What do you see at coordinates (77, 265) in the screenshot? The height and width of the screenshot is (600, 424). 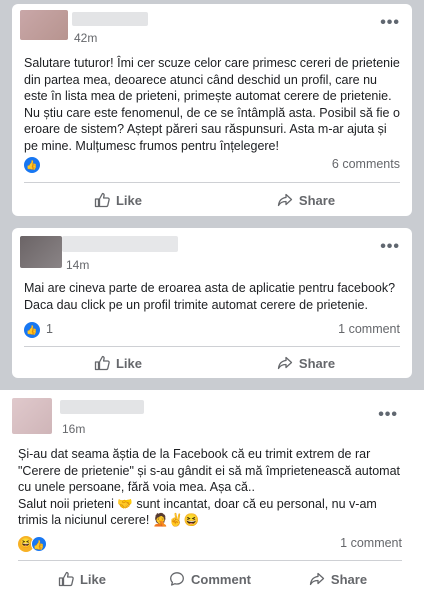 I see `post-timestamp: 14m` at bounding box center [77, 265].